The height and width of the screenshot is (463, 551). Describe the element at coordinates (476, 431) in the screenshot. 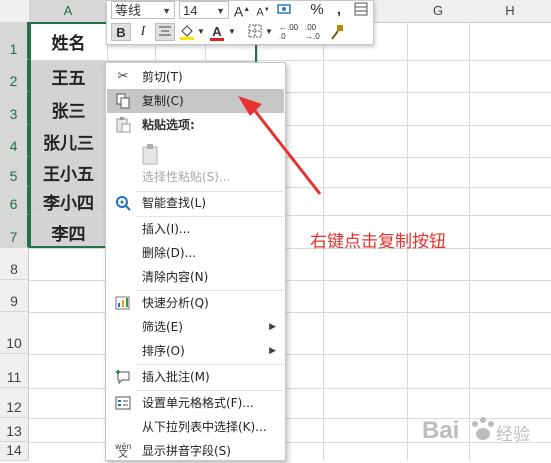

I see `baidu-paw-icon: Bai 经验` at that location.